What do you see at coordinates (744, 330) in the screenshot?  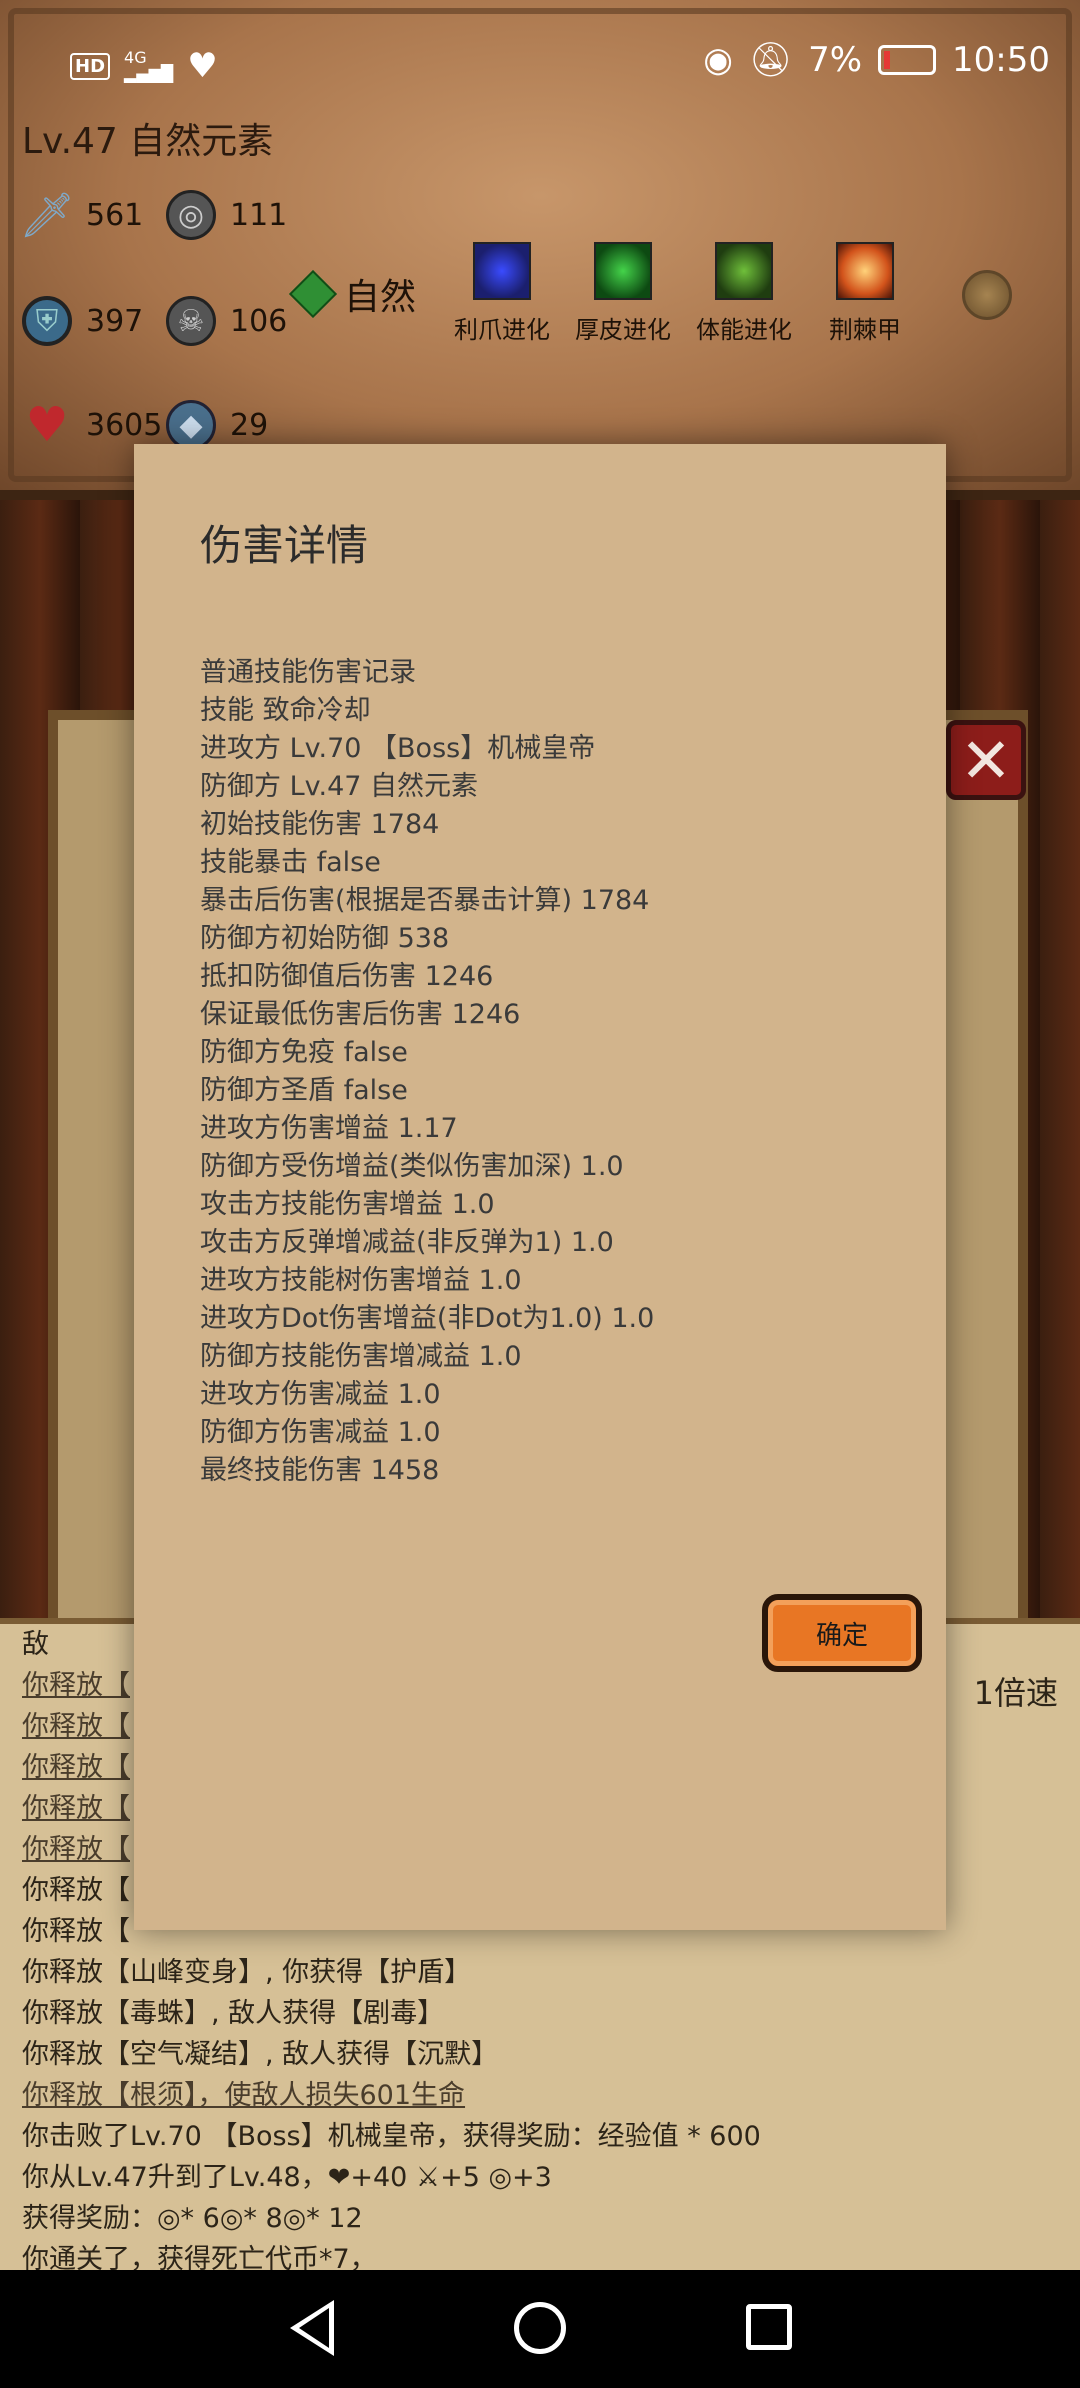 I see `skill-label: 体能进化` at bounding box center [744, 330].